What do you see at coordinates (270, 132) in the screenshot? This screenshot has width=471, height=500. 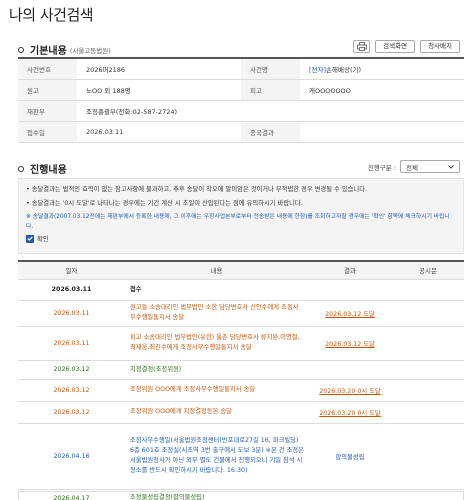 I see `final-result-label: 종국결과` at bounding box center [270, 132].